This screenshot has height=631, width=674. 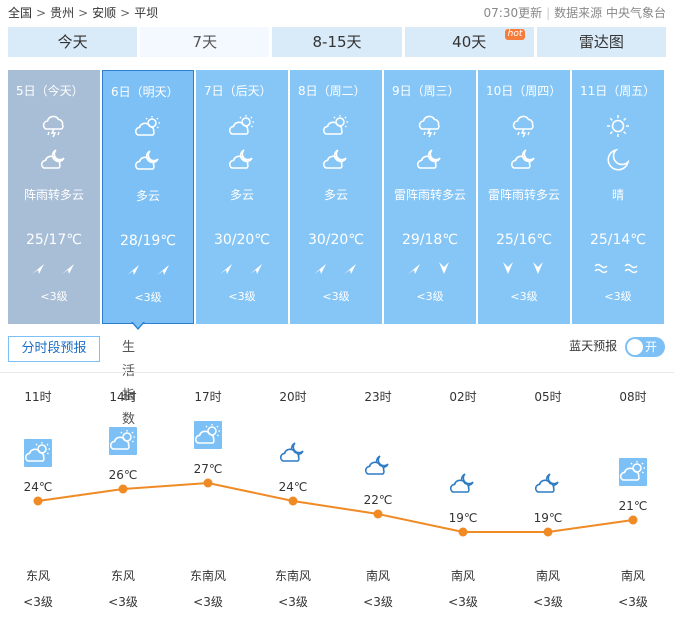 What do you see at coordinates (123, 397) in the screenshot?
I see `hour-time: 14时` at bounding box center [123, 397].